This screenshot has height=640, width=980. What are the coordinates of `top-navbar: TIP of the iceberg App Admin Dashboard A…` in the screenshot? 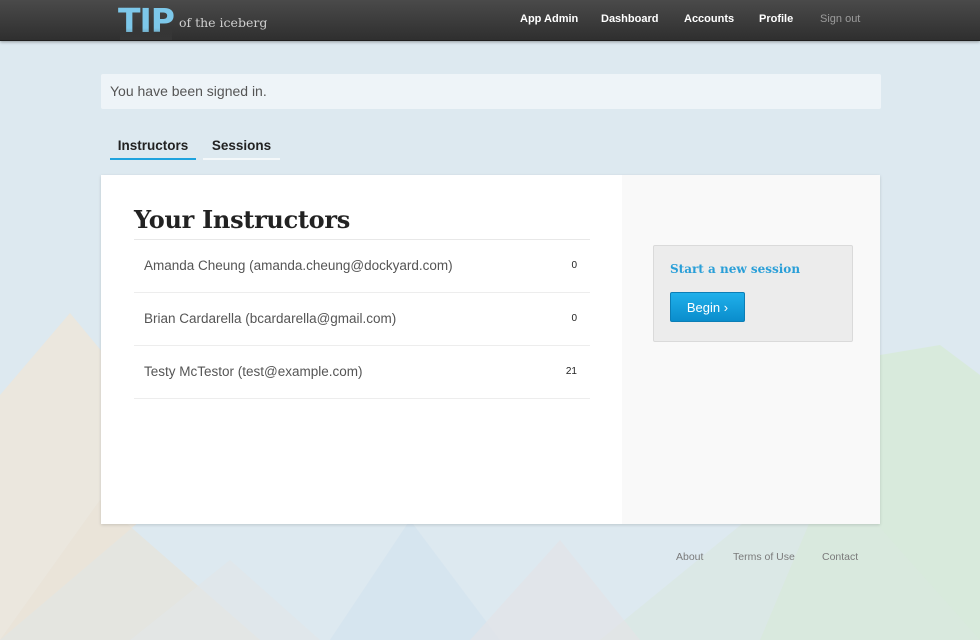 It's located at (490, 20).